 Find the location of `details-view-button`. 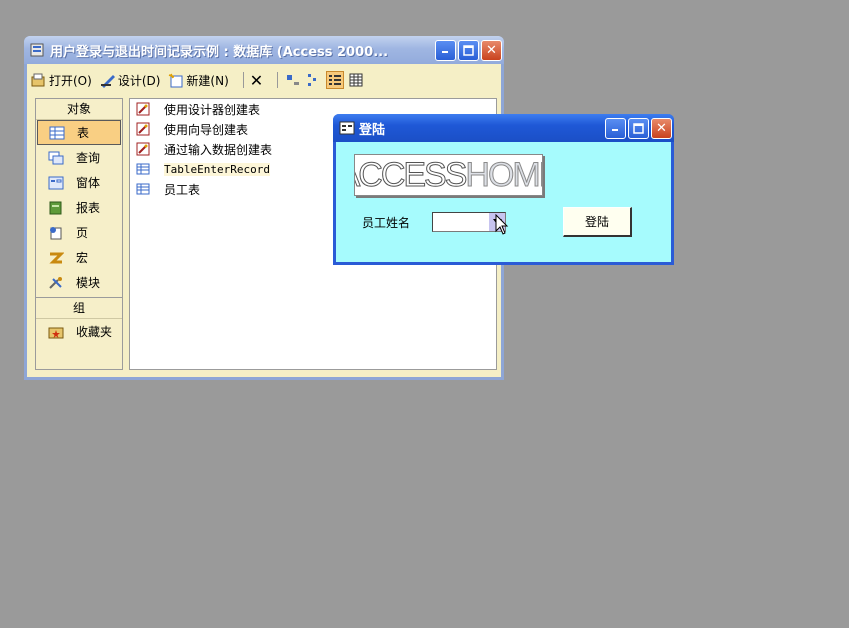

details-view-button is located at coordinates (356, 80).